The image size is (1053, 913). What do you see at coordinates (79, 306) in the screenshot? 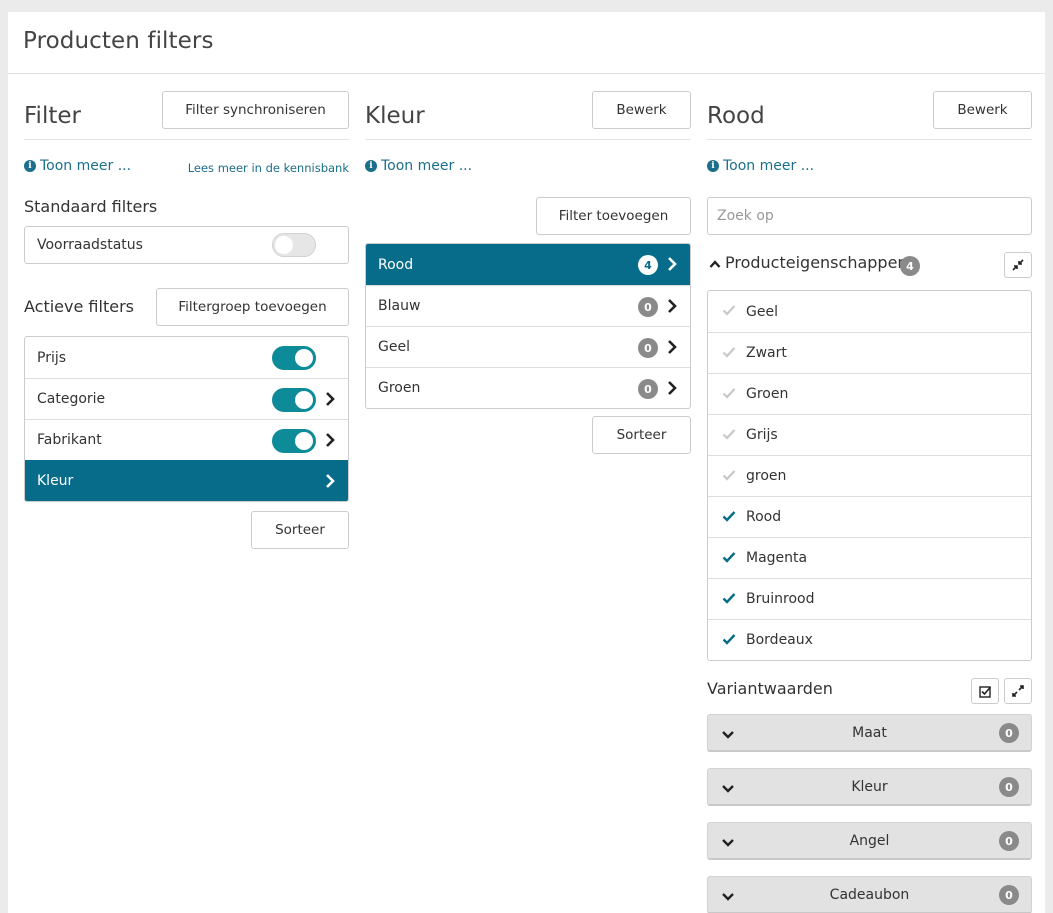
I see `active-filters-label: Actieve filters` at bounding box center [79, 306].